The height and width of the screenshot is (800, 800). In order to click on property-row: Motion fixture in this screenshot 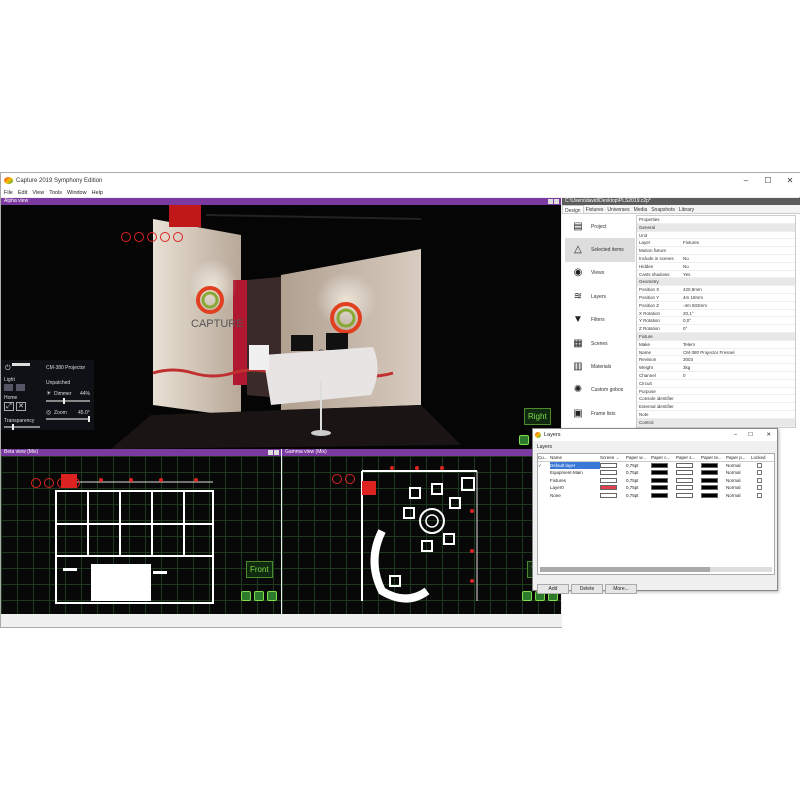, I will do `click(716, 251)`.